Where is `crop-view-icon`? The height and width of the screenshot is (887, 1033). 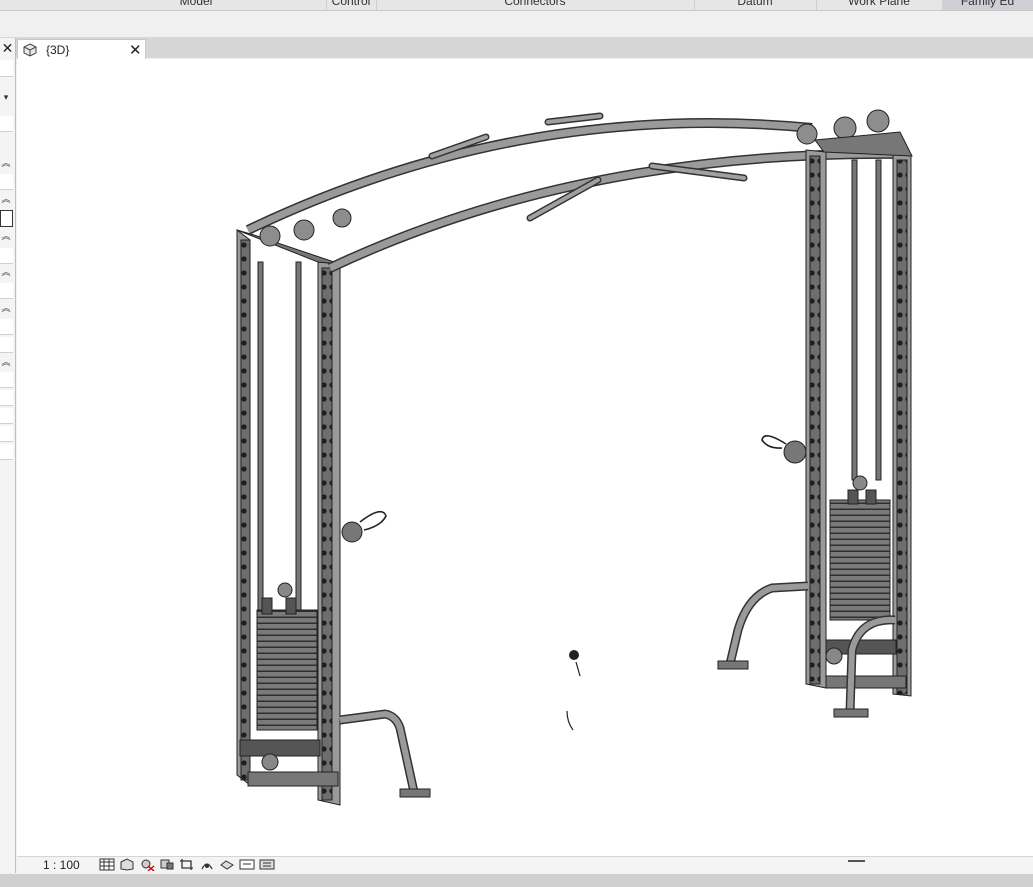
crop-view-icon is located at coordinates (187, 864).